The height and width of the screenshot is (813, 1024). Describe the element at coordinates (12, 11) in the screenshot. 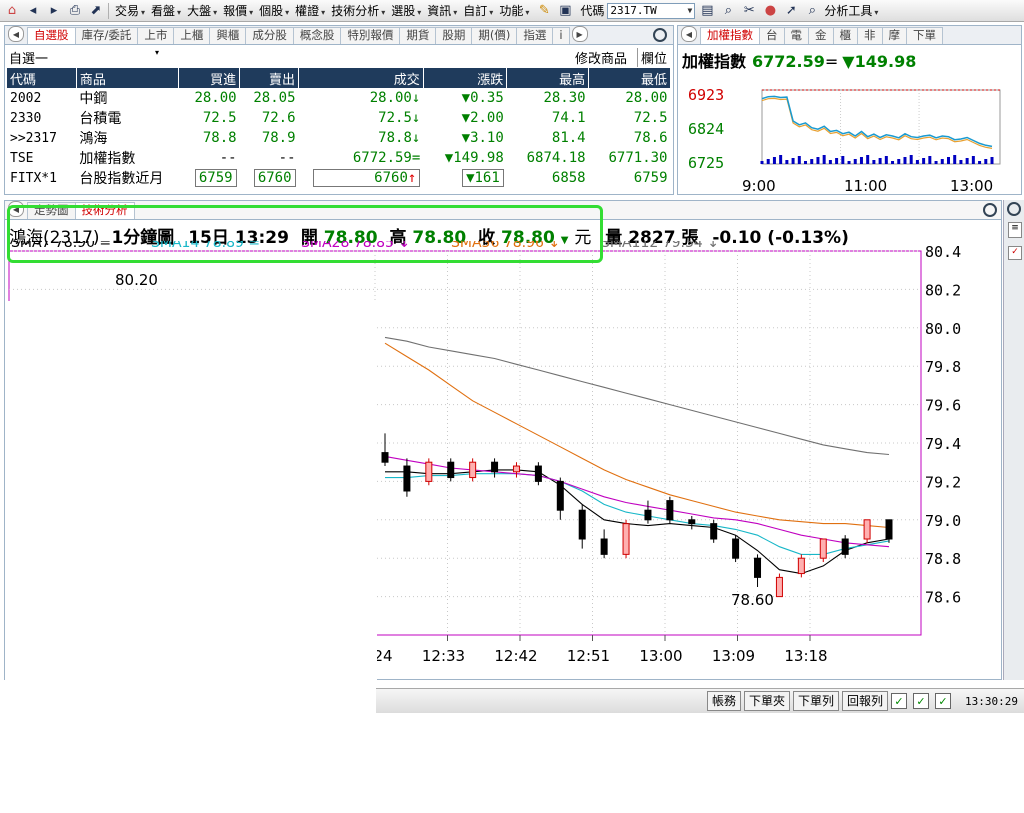

I see `home-icon: ⌂` at that location.